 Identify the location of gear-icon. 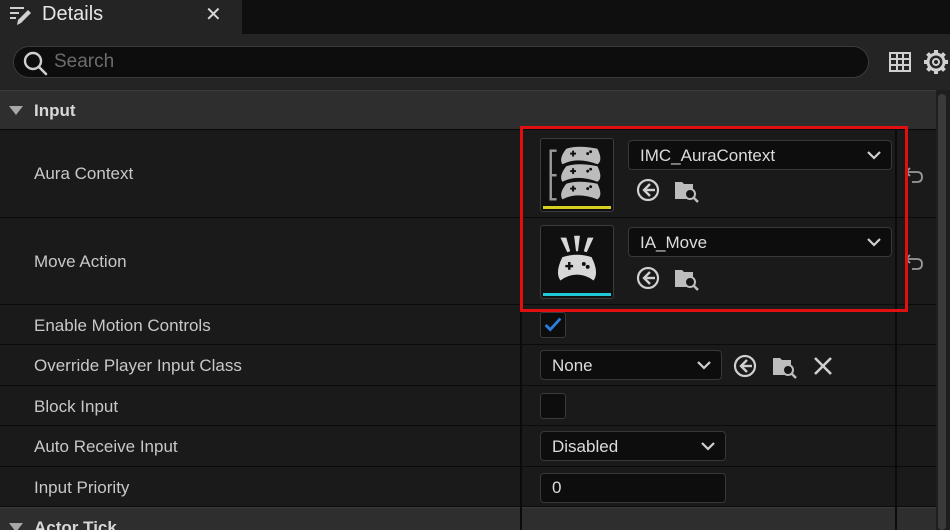
(936, 62).